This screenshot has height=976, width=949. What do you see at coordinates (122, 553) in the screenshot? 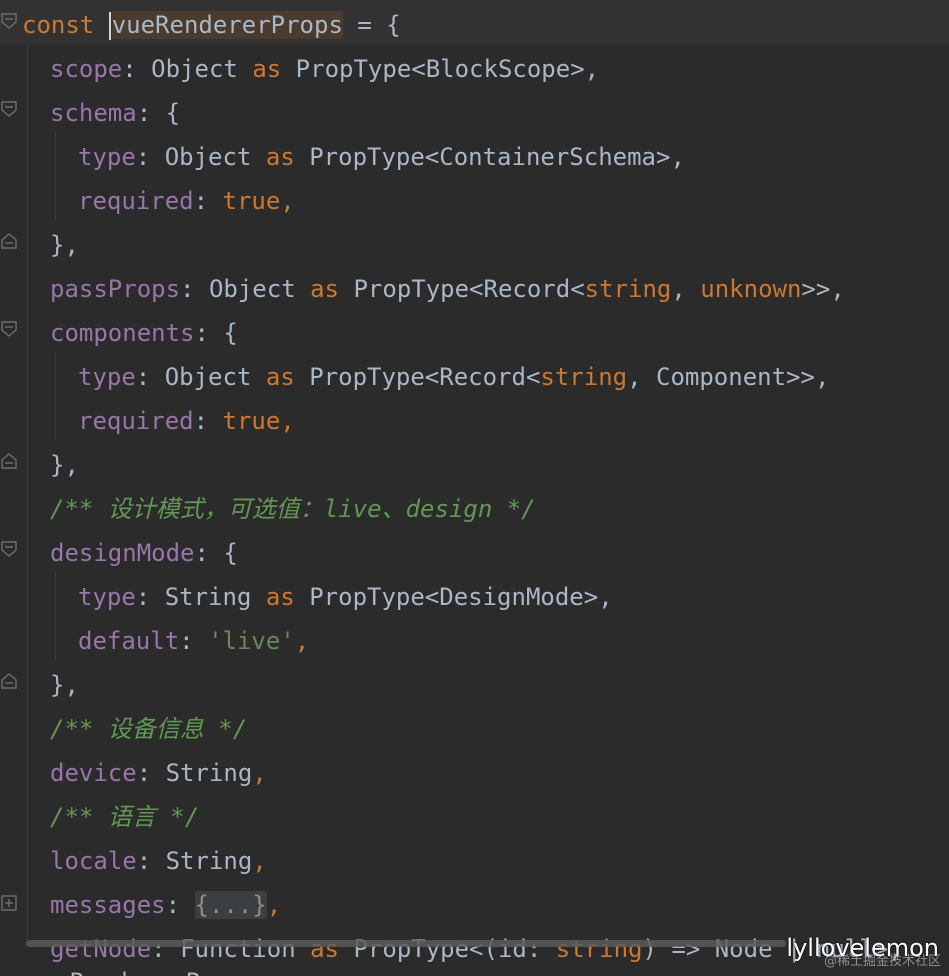
I see `property-token: designMode` at bounding box center [122, 553].